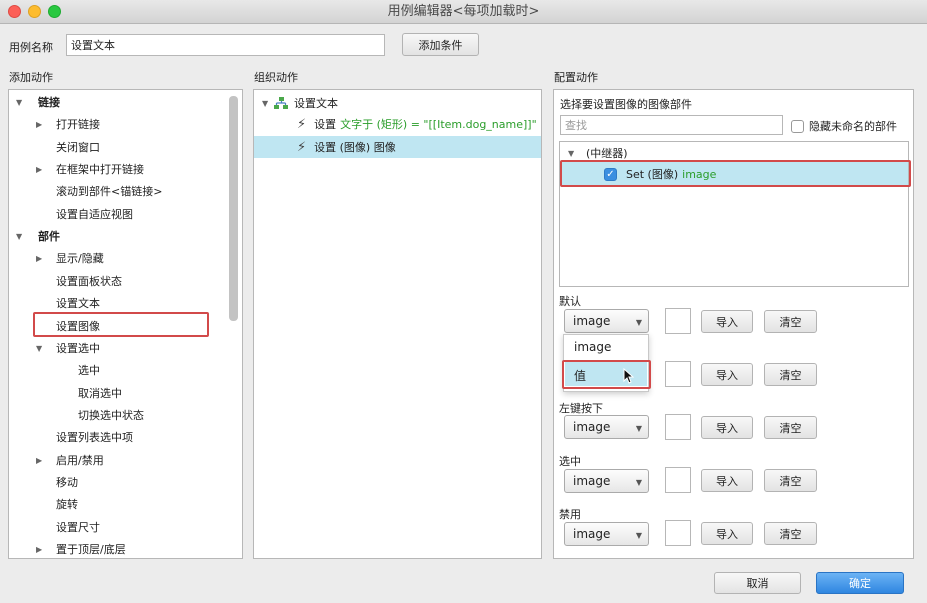 The width and height of the screenshot is (927, 603). What do you see at coordinates (78, 147) in the screenshot?
I see `action-tree-label: 关闭窗口` at bounding box center [78, 147].